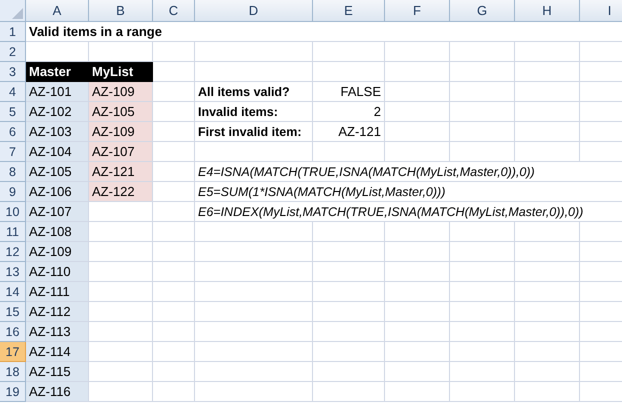 The width and height of the screenshot is (622, 406). Describe the element at coordinates (13, 112) in the screenshot. I see `row-header: 5` at that location.